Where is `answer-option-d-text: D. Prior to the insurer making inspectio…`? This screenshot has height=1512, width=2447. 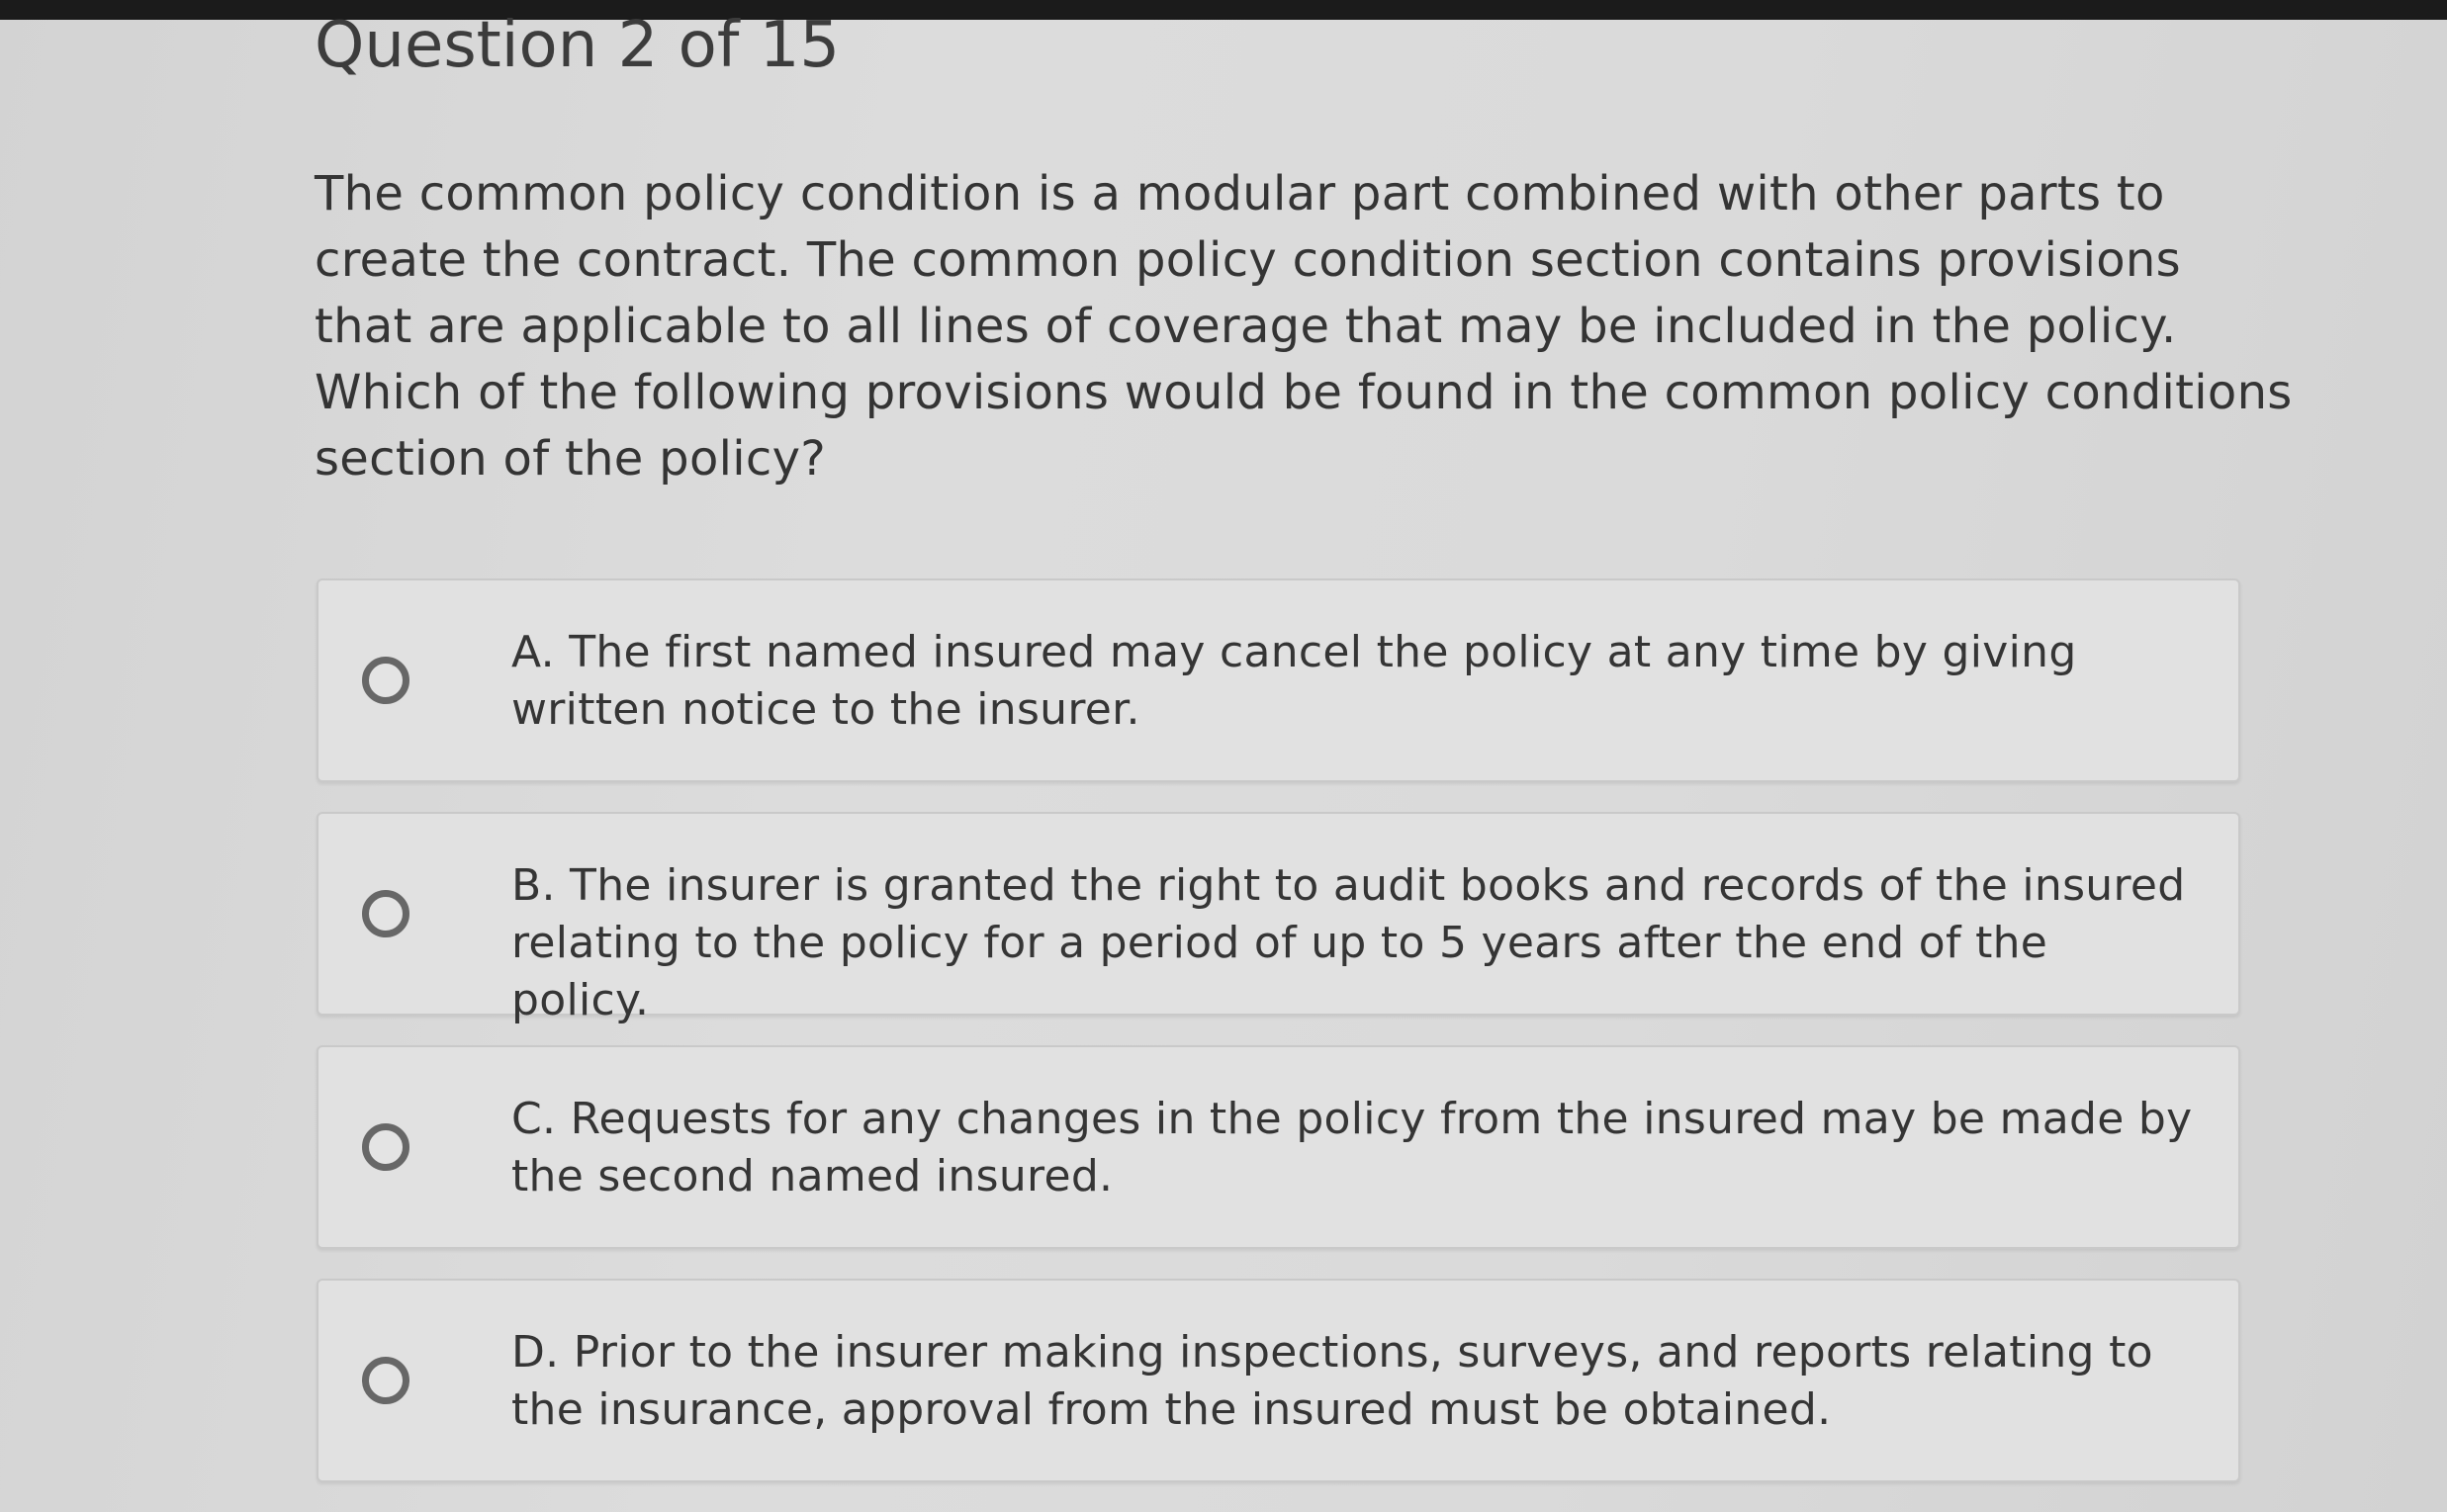
answer-option-d-text: D. Prior to the insurer making inspectio… is located at coordinates (1332, 1381).